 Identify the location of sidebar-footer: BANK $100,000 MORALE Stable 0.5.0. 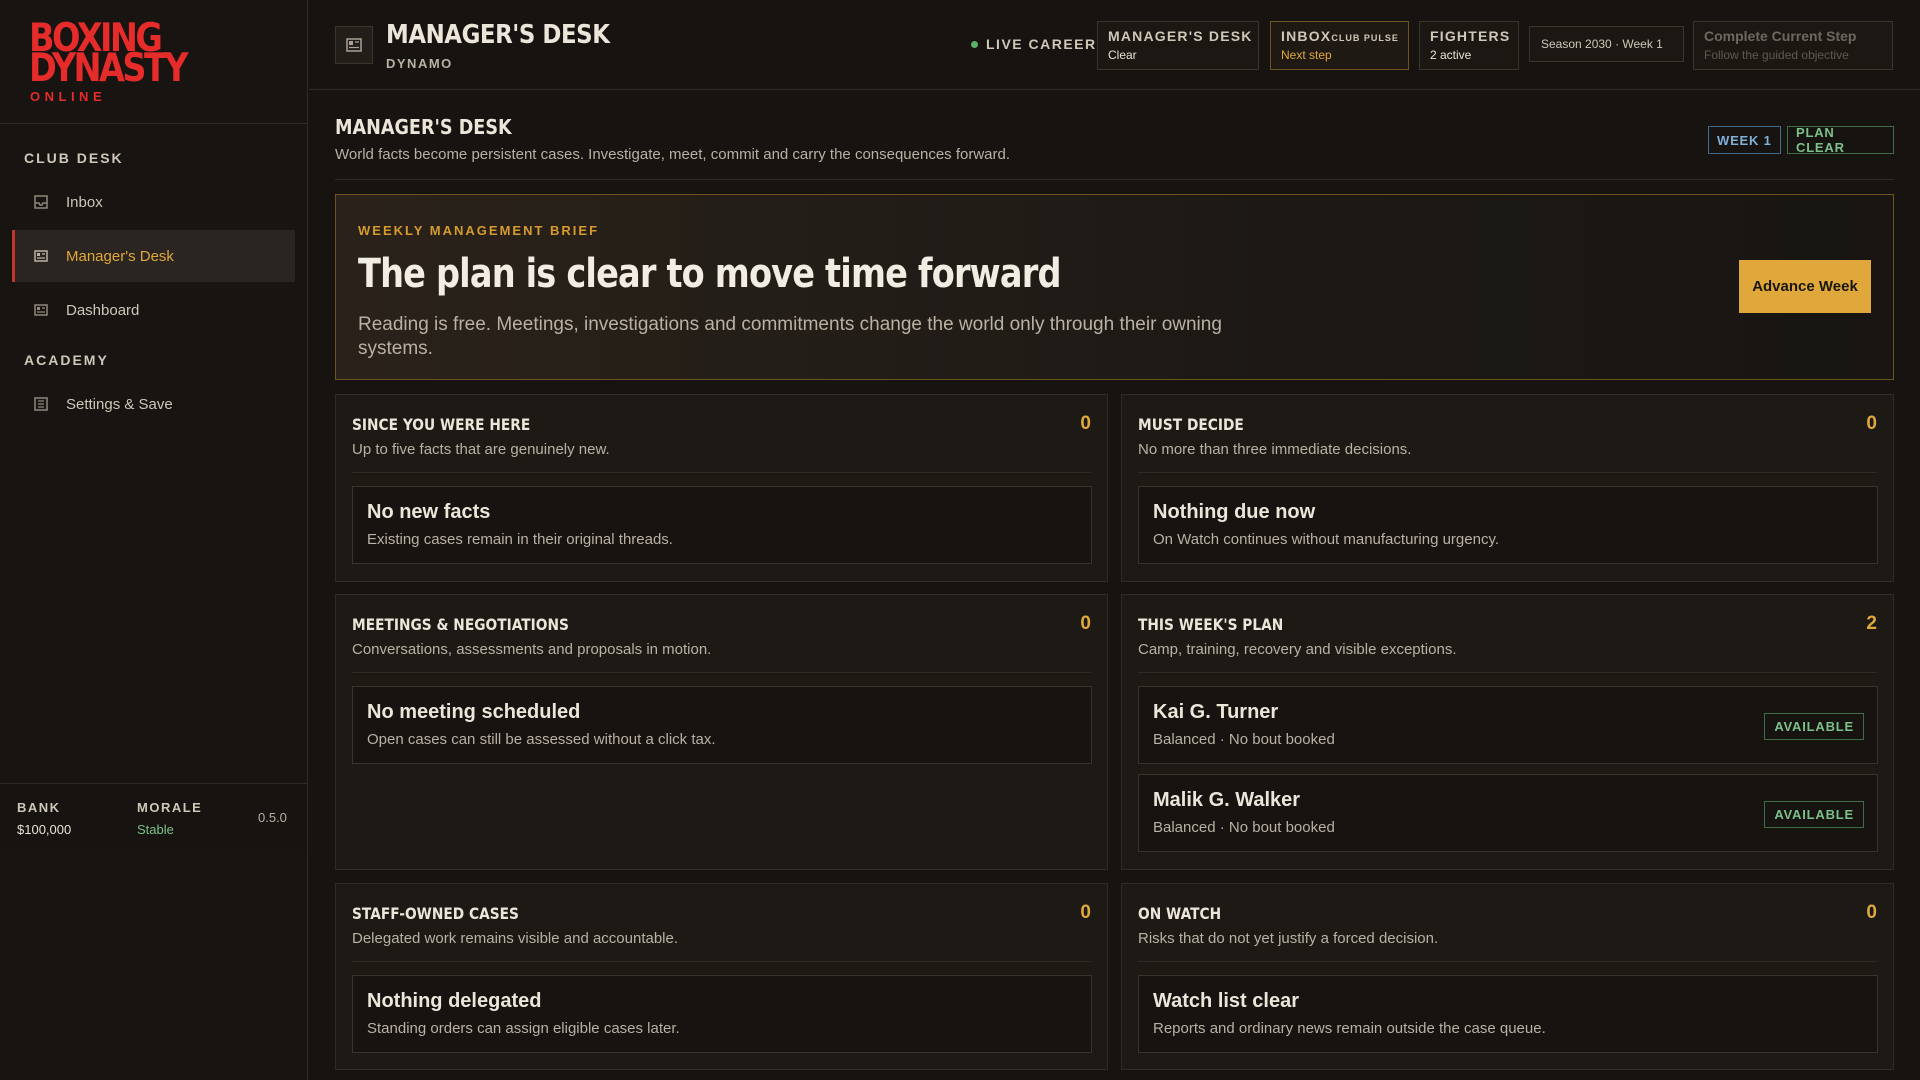
(153, 817).